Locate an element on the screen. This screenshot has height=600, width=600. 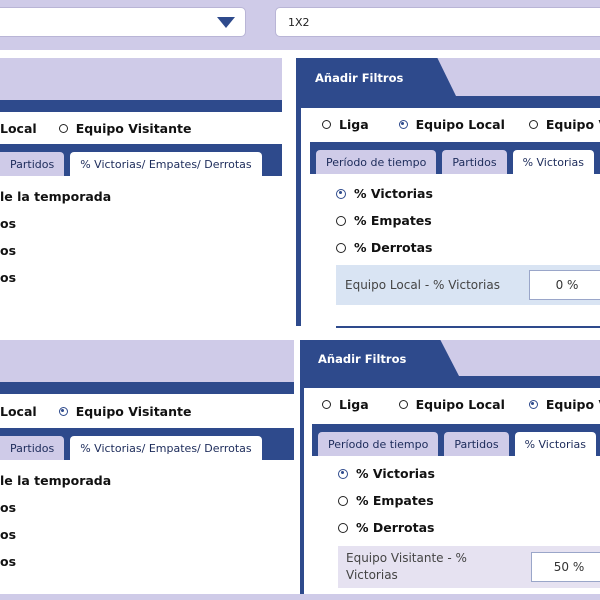
filter-field-label: Equipo Local - % Victorias is located at coordinates (422, 285).